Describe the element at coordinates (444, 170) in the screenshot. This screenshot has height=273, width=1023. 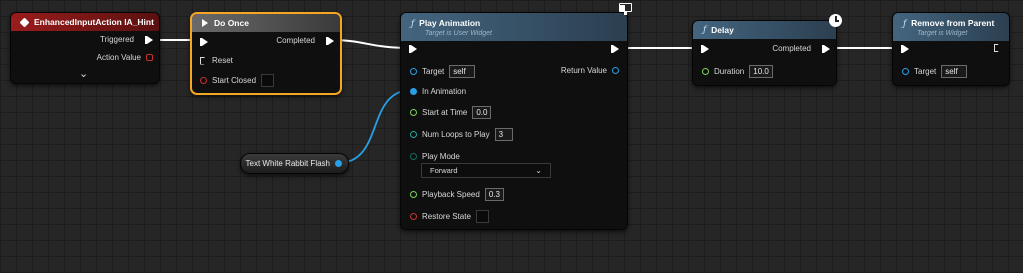
I see `play-mode-value: Forward` at that location.